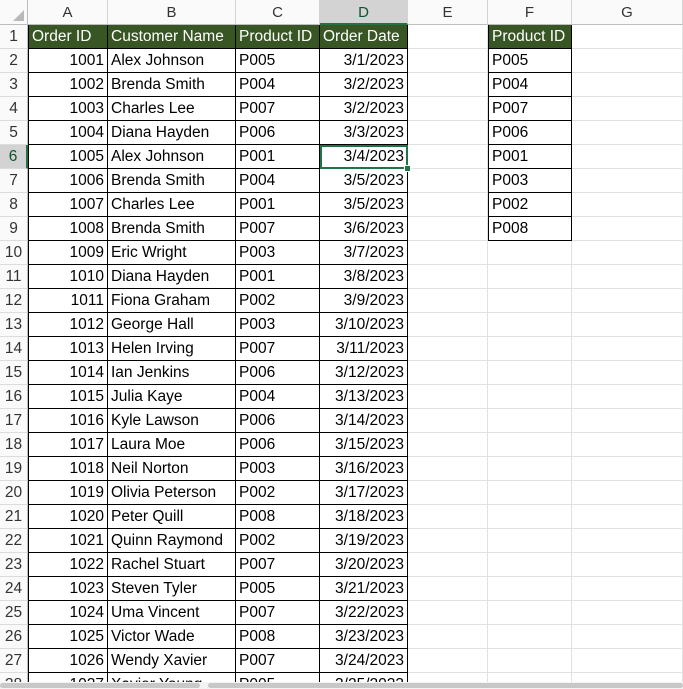 The width and height of the screenshot is (683, 689). I want to click on orders-cell-d3: 3/2/2023, so click(364, 85).